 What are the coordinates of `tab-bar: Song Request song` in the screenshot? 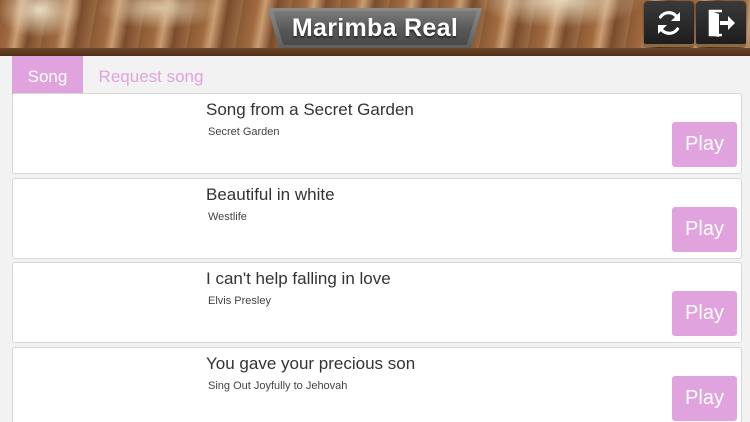 It's located at (375, 76).